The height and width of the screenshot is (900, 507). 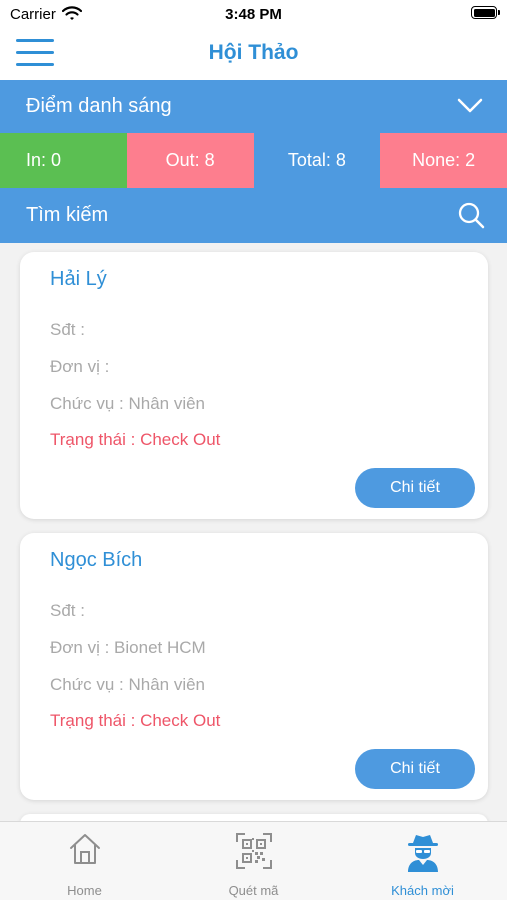 What do you see at coordinates (422, 854) in the screenshot?
I see `spy-guest-icon` at bounding box center [422, 854].